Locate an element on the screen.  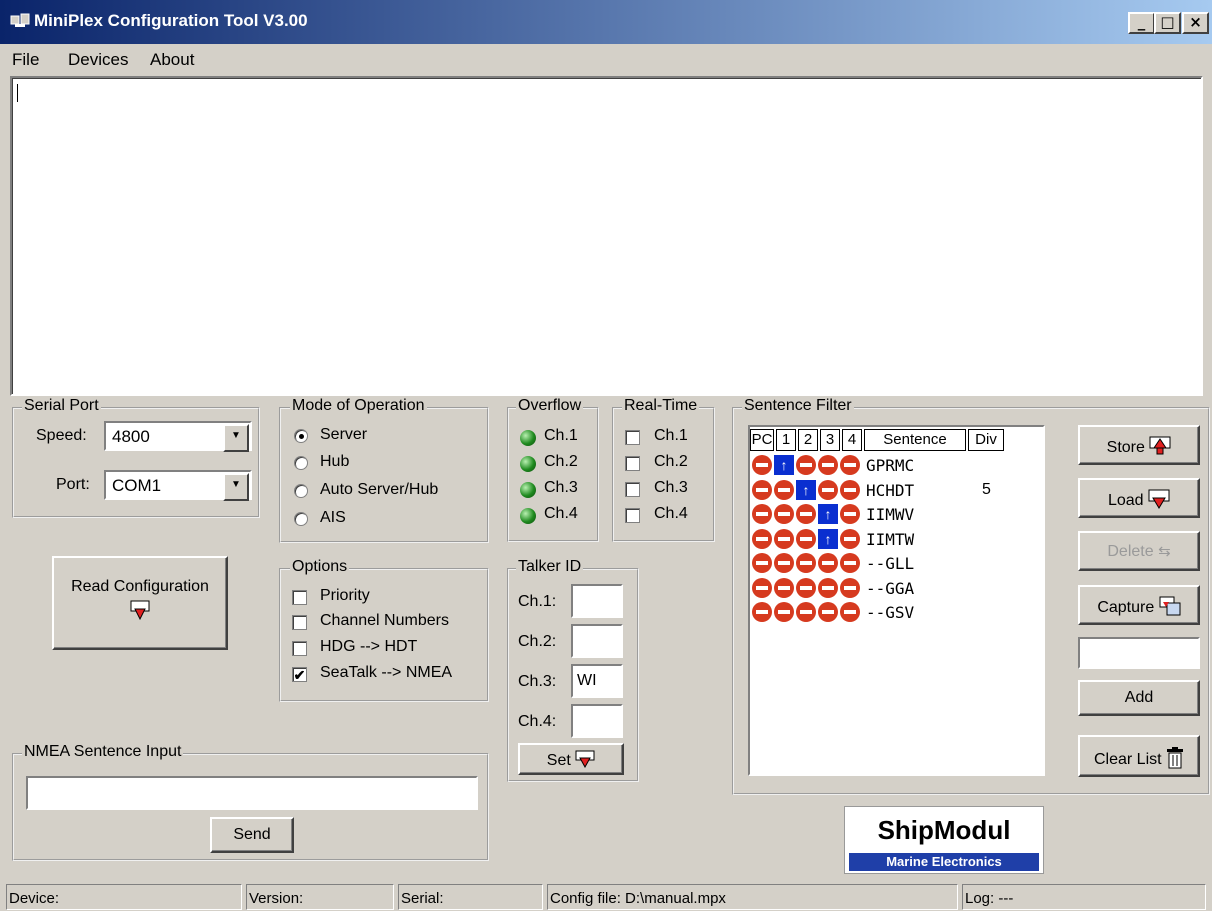
delete-button: Delete ⇆ is located at coordinates (1139, 551).